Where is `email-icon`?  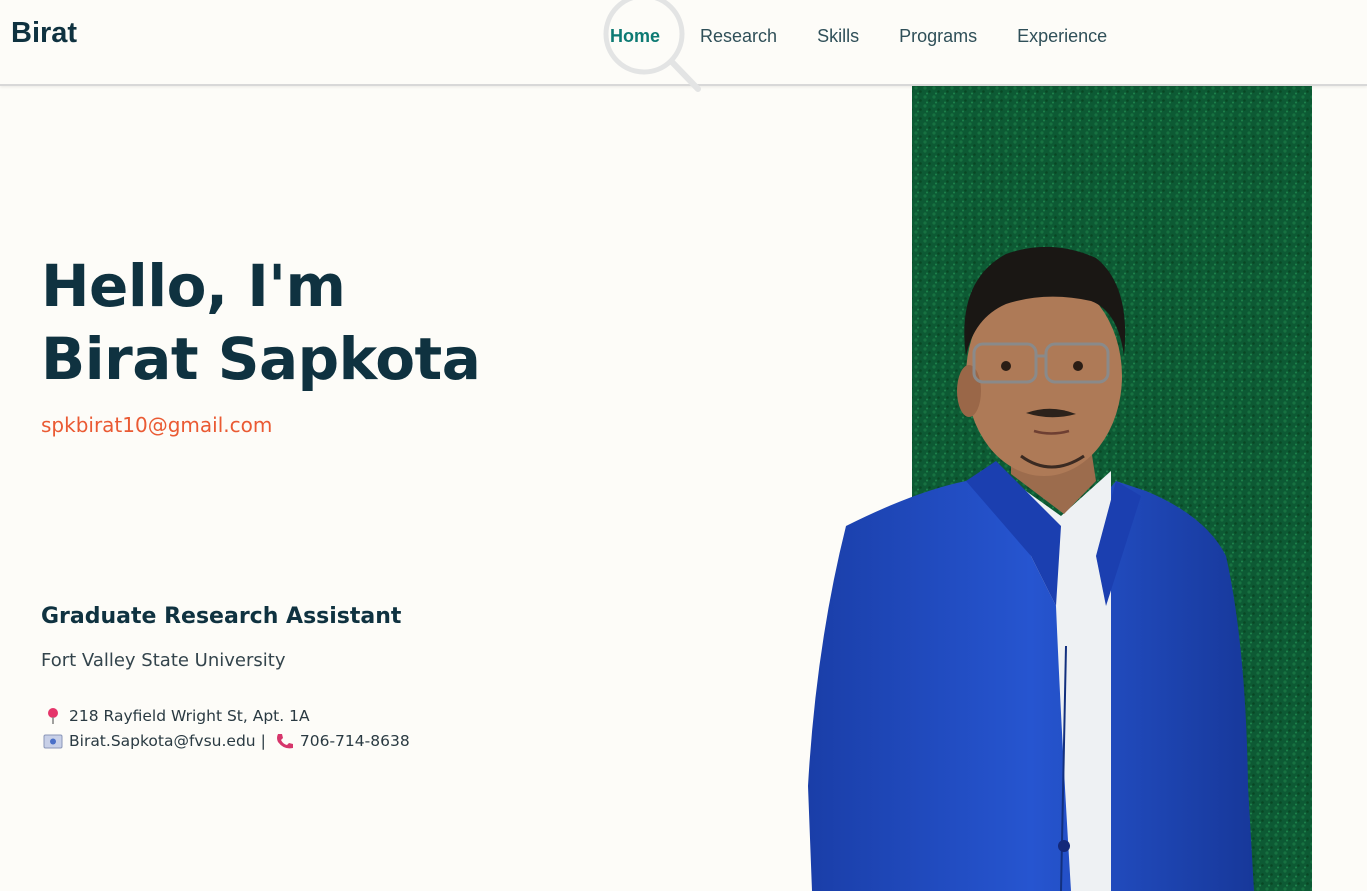 email-icon is located at coordinates (53, 741).